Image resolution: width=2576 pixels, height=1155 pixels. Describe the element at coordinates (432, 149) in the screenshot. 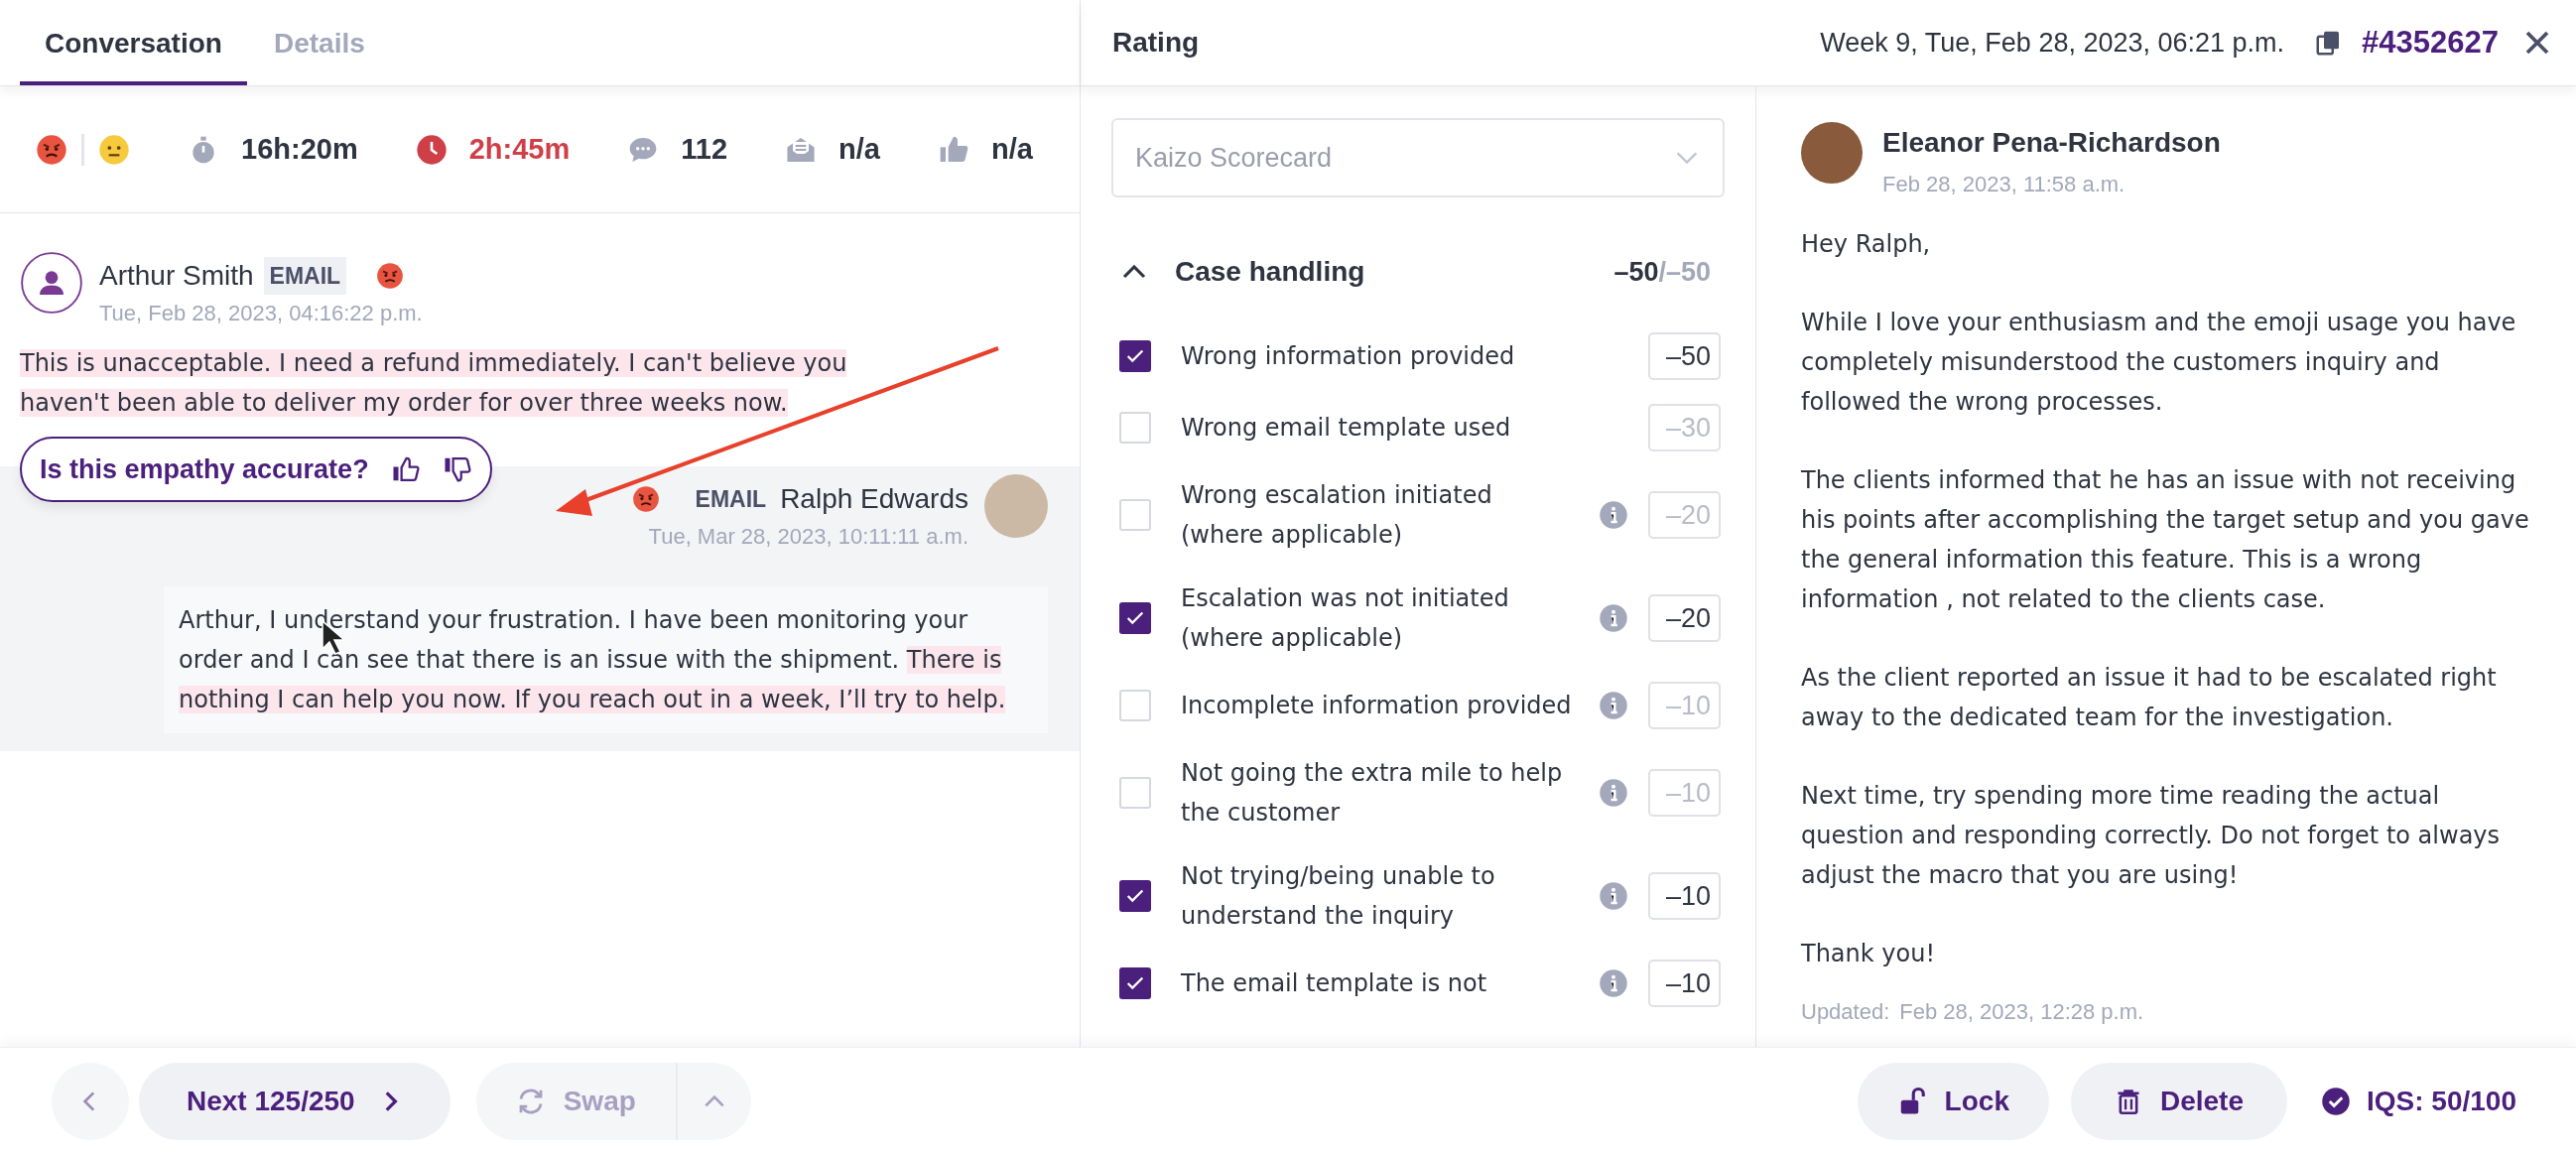

I see `clock-icon` at that location.